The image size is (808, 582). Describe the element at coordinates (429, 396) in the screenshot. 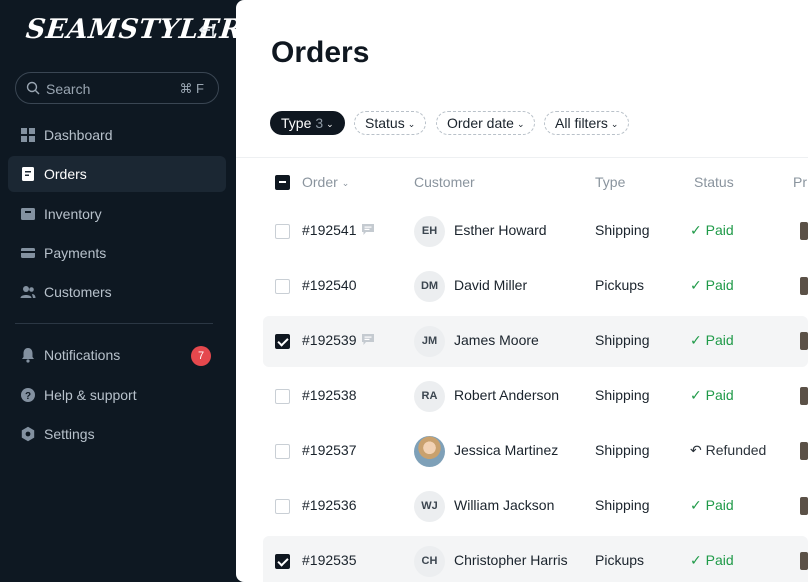

I see `avatar: RA` at that location.